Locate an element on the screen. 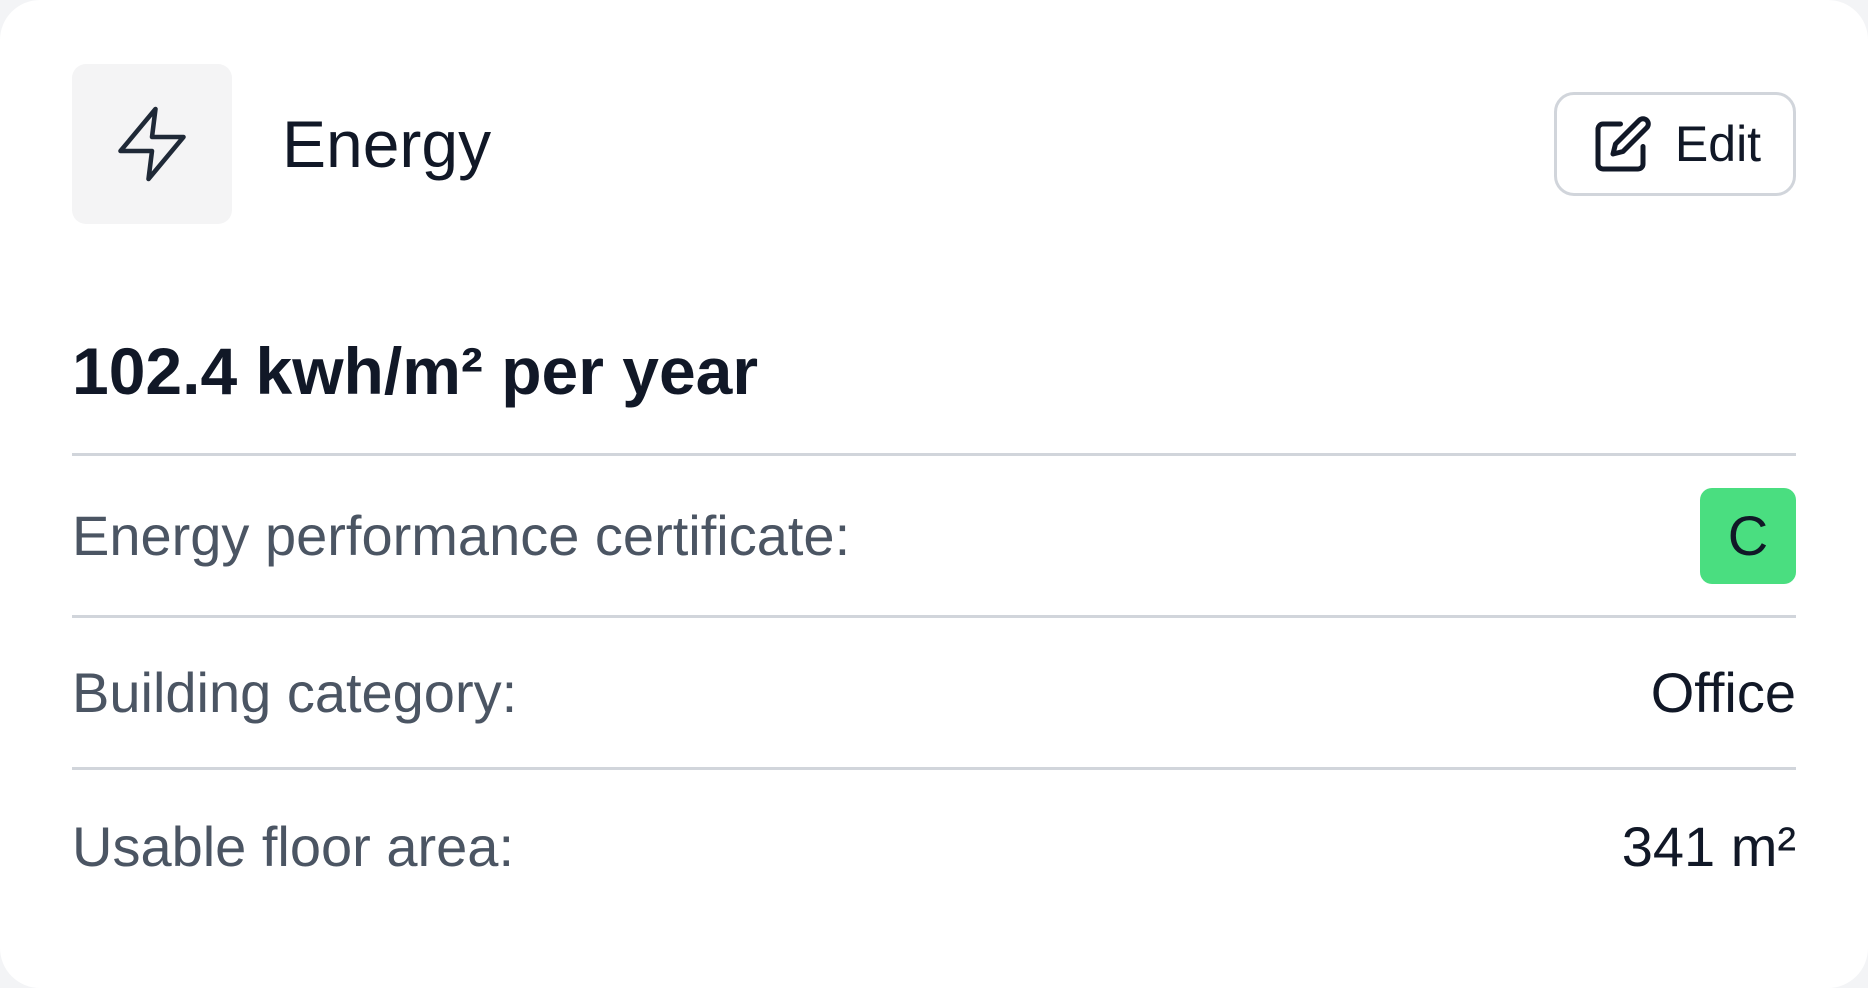 Image resolution: width=1868 pixels, height=988 pixels. building-category-label: Building category: is located at coordinates (295, 692).